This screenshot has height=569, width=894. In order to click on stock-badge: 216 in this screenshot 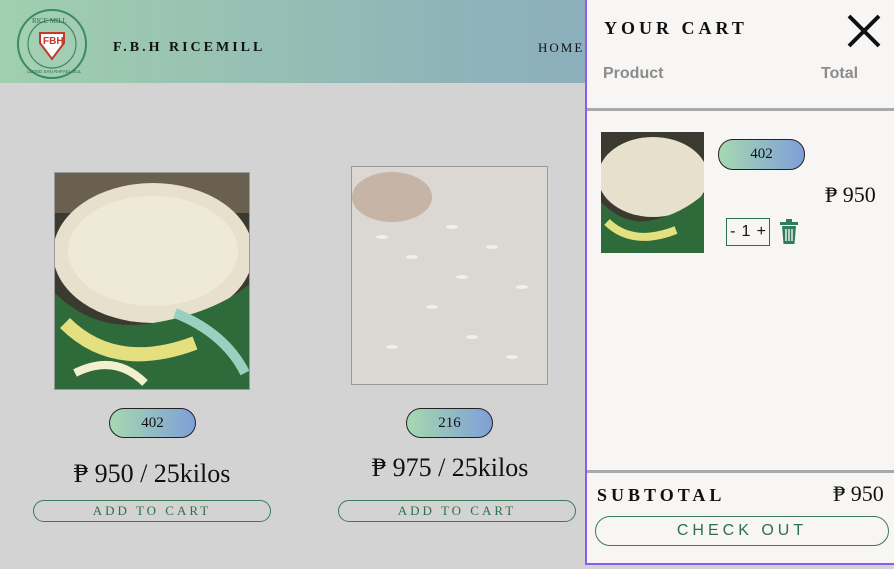, I will do `click(449, 423)`.